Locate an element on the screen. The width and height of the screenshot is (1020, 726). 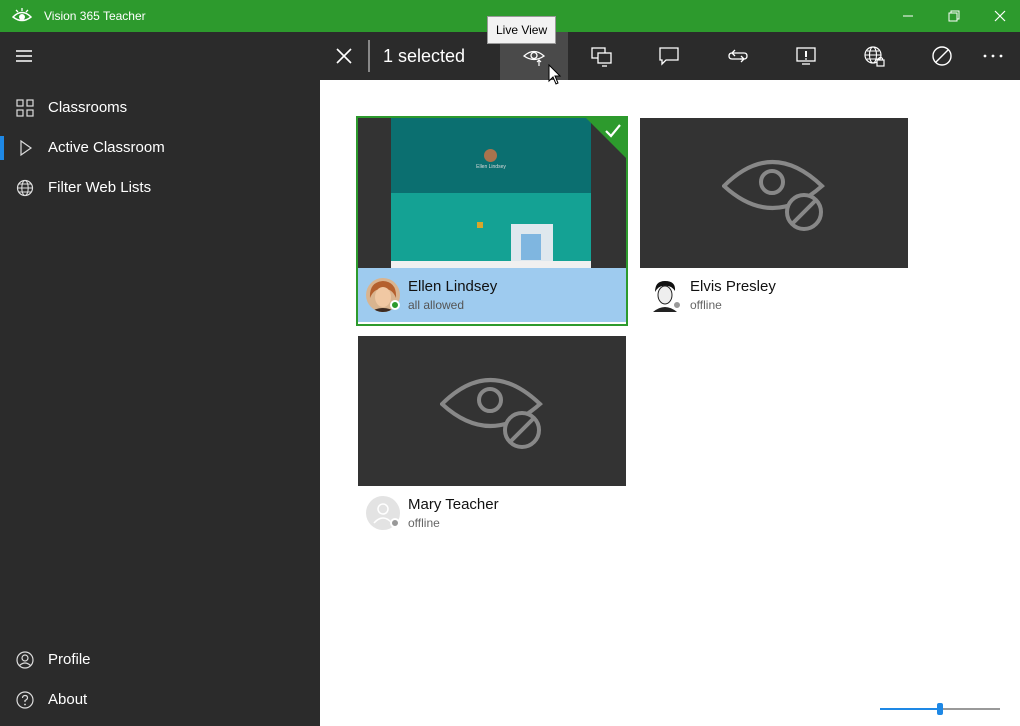
hamburger-icon is located at coordinates (24, 56).